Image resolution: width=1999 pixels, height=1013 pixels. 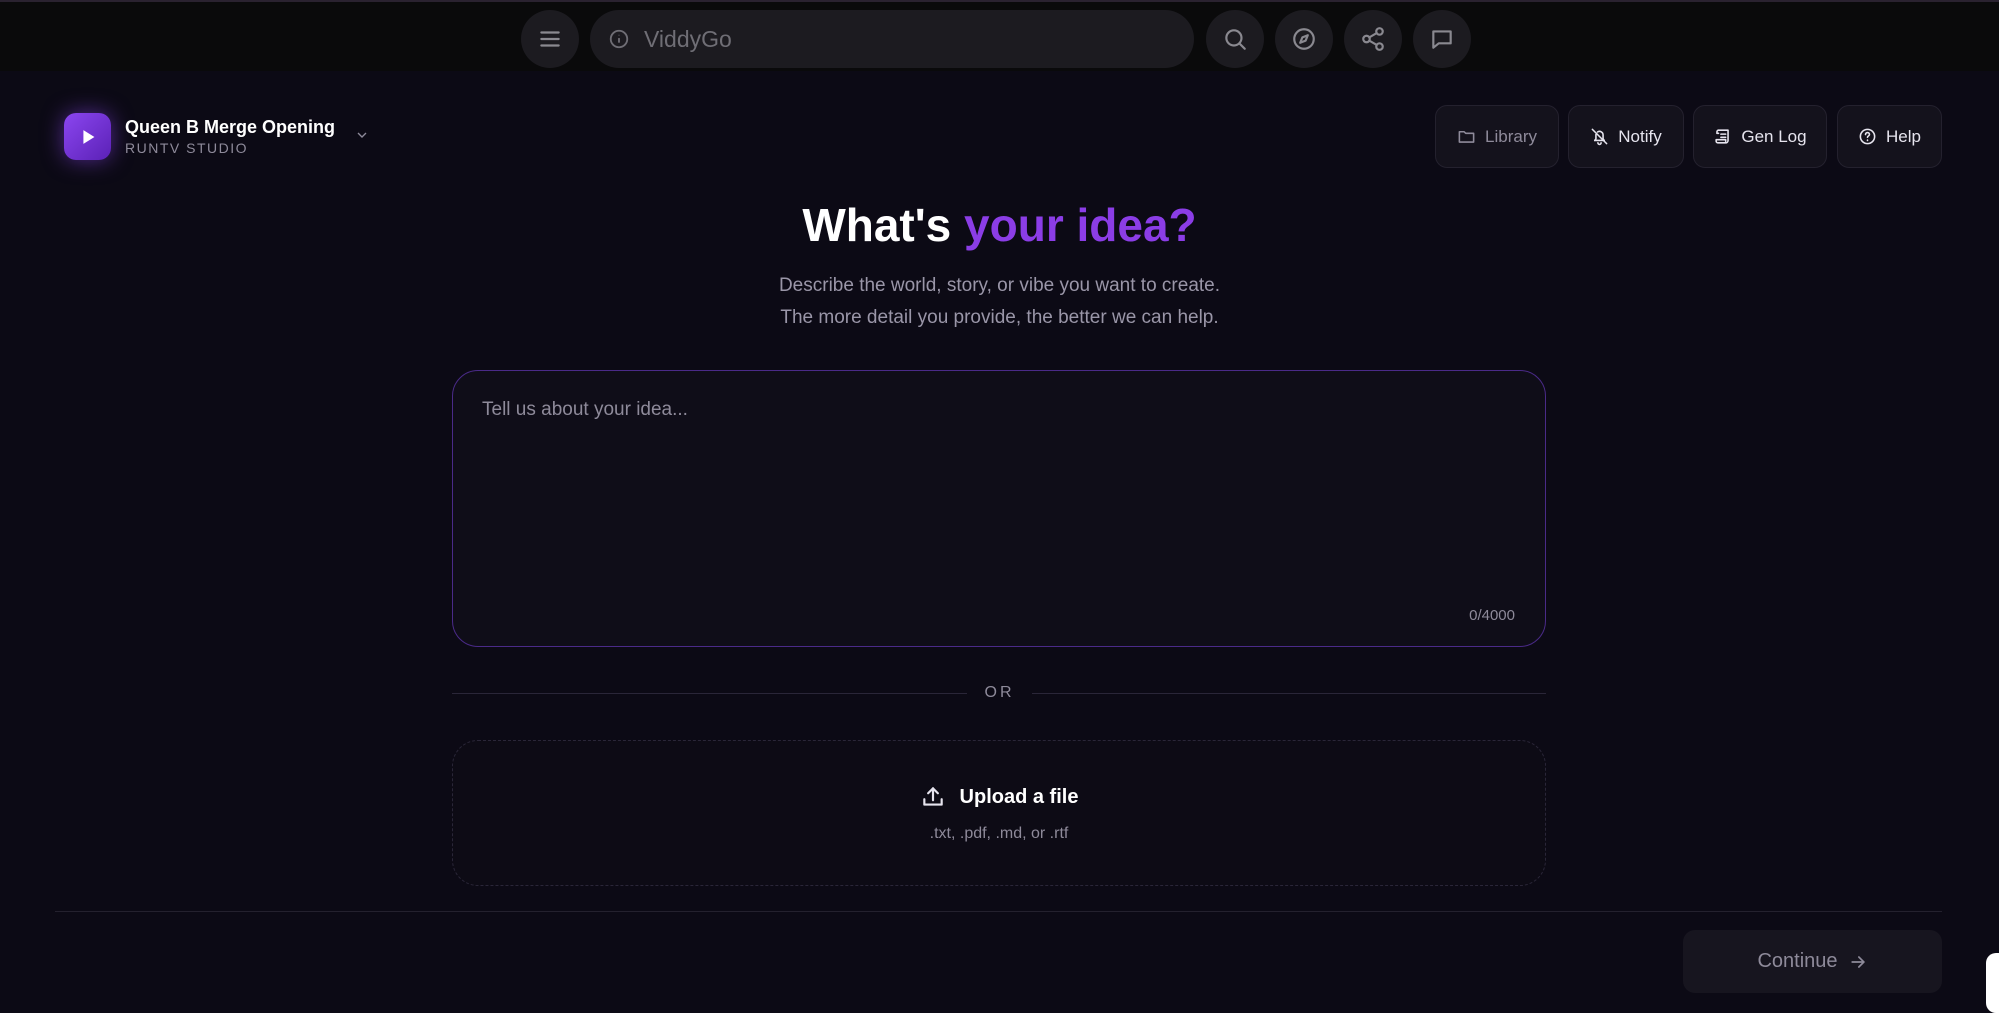 What do you see at coordinates (688, 38) in the screenshot?
I see `address-text: ViddyGo` at bounding box center [688, 38].